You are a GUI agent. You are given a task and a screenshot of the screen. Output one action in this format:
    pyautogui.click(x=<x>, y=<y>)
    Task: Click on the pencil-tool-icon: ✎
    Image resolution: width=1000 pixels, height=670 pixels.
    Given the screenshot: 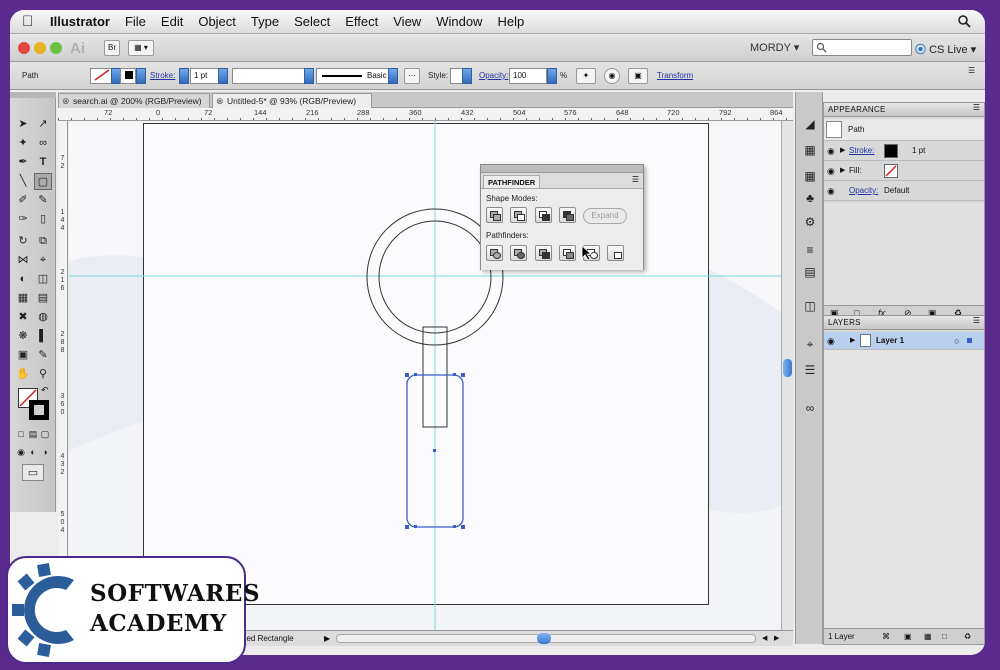 What is the action you would take?
    pyautogui.click(x=43, y=200)
    